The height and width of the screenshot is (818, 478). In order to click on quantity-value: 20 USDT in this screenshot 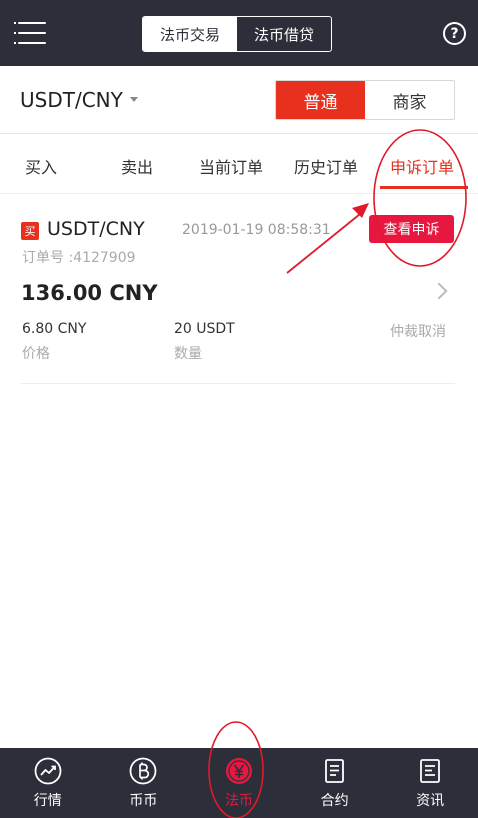, I will do `click(204, 329)`.